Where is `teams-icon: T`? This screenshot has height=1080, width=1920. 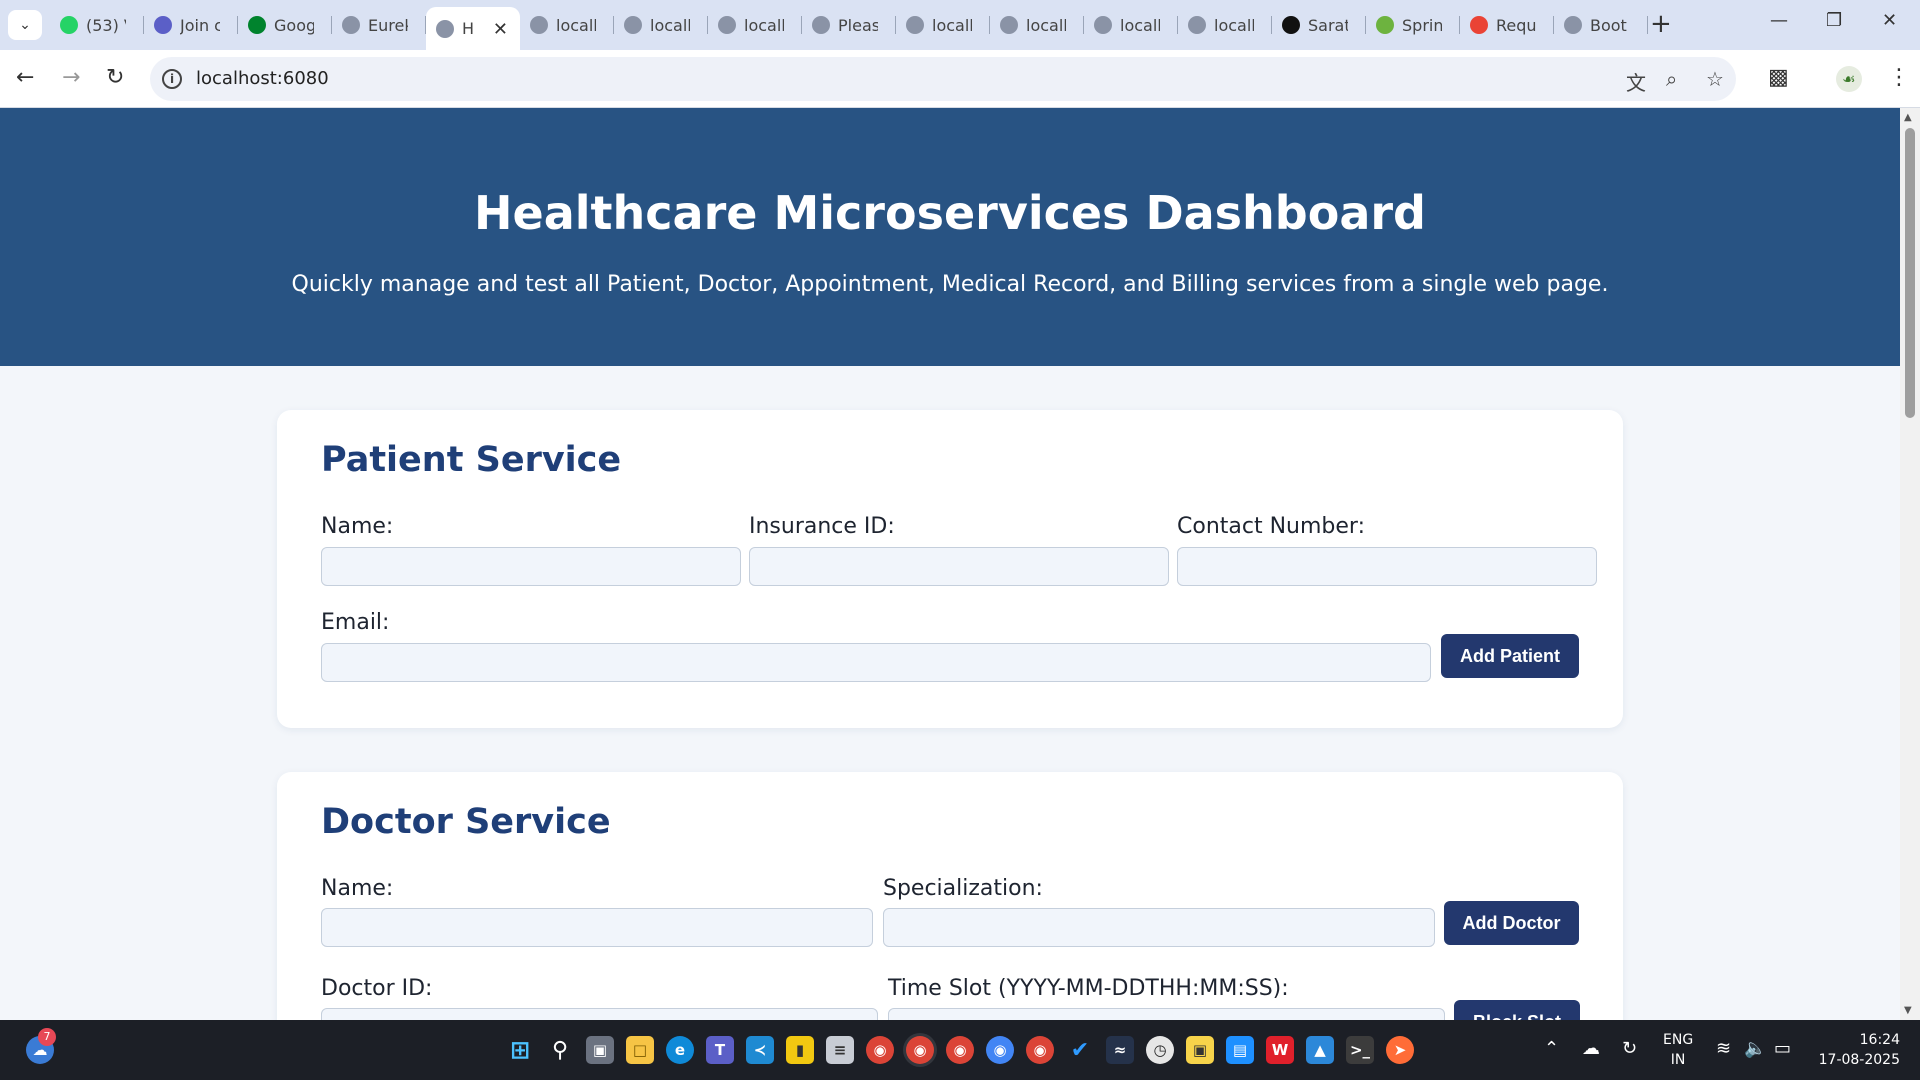
teams-icon: T is located at coordinates (720, 1050).